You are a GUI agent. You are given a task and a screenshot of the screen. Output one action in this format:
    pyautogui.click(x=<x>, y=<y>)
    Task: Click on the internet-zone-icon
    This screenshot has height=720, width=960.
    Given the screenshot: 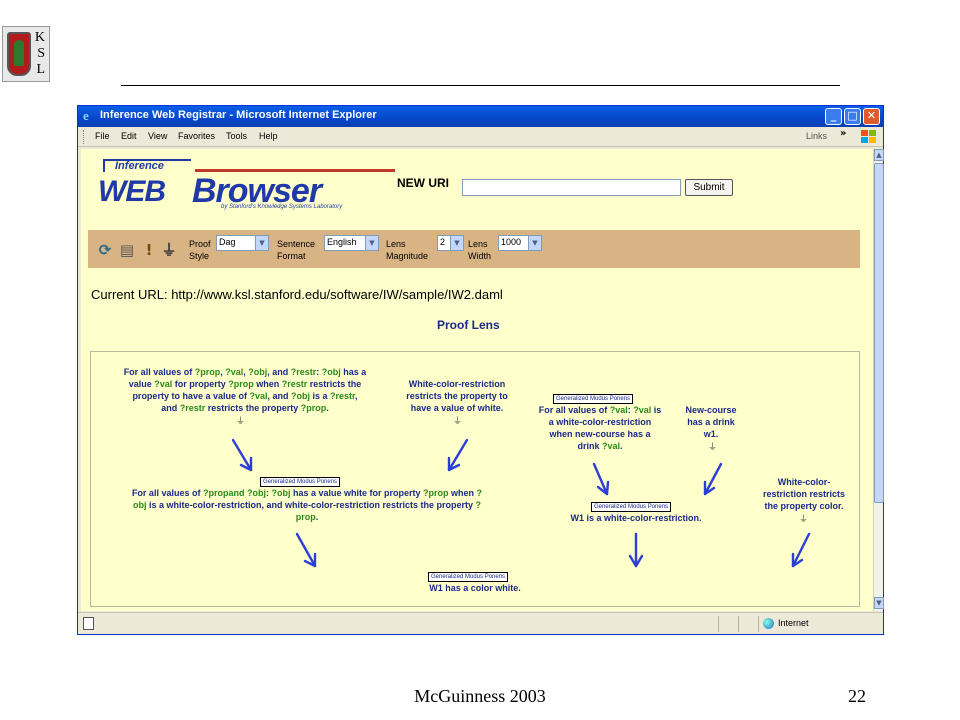 What is the action you would take?
    pyautogui.click(x=768, y=623)
    